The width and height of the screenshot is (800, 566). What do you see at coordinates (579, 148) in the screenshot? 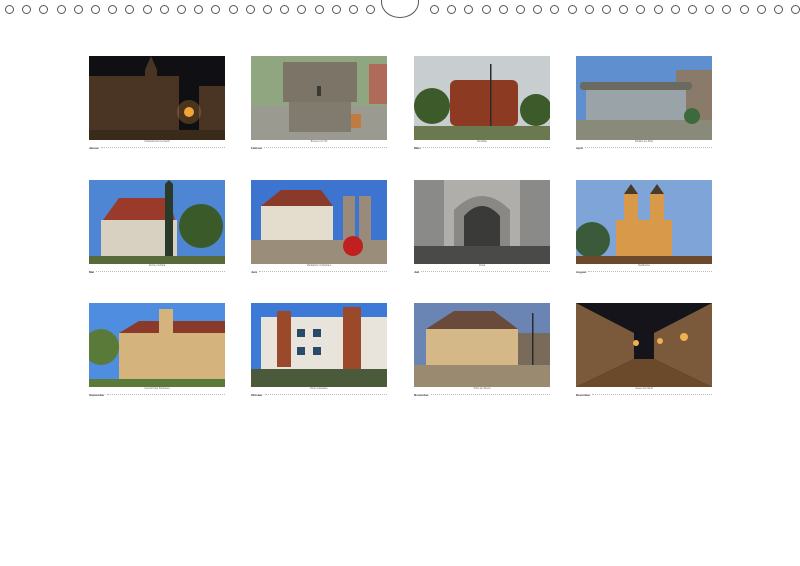
I see `month-name-apr: April` at bounding box center [579, 148].